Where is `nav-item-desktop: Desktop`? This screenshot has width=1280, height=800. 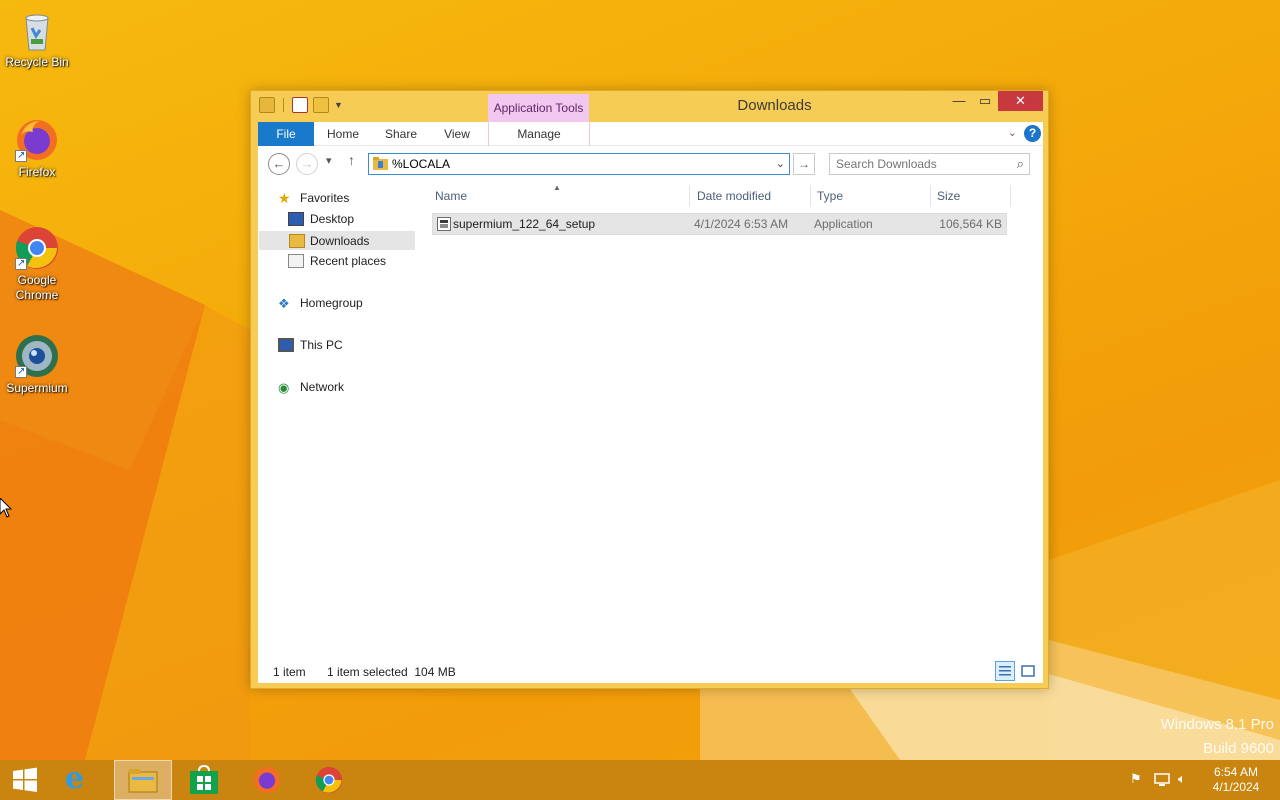
nav-item-desktop: Desktop is located at coordinates (348, 219).